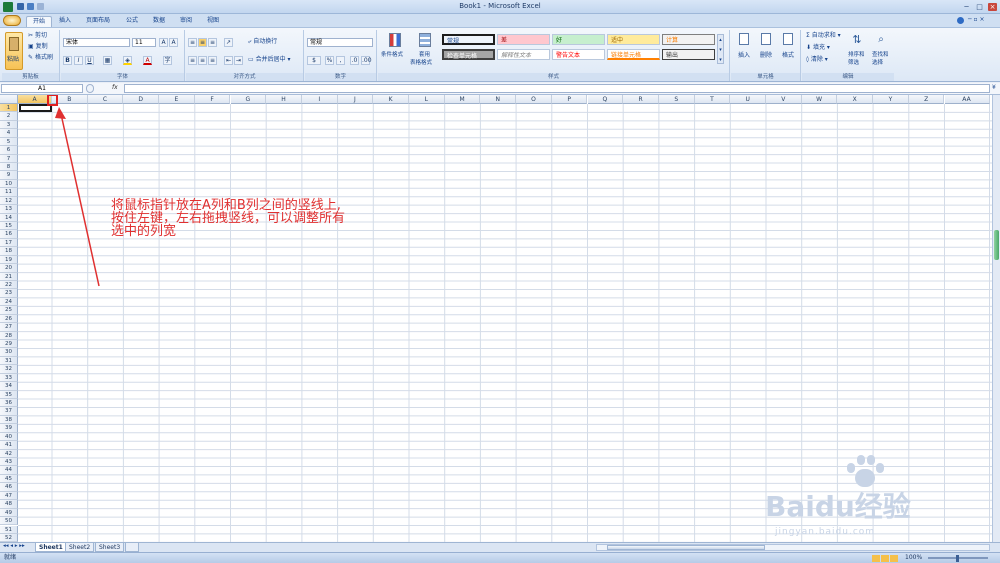 This screenshot has width=1000, height=563. What do you see at coordinates (676, 99) in the screenshot?
I see `column-header-s: S` at bounding box center [676, 99].